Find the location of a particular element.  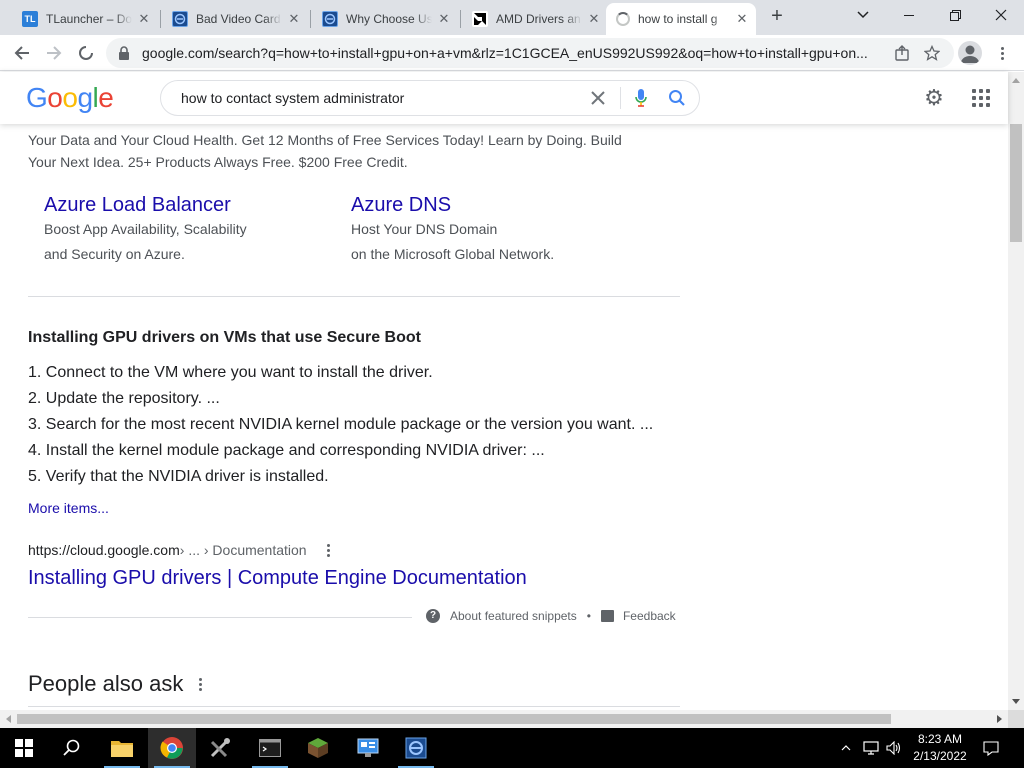

stop-loading-button is located at coordinates (86, 53).